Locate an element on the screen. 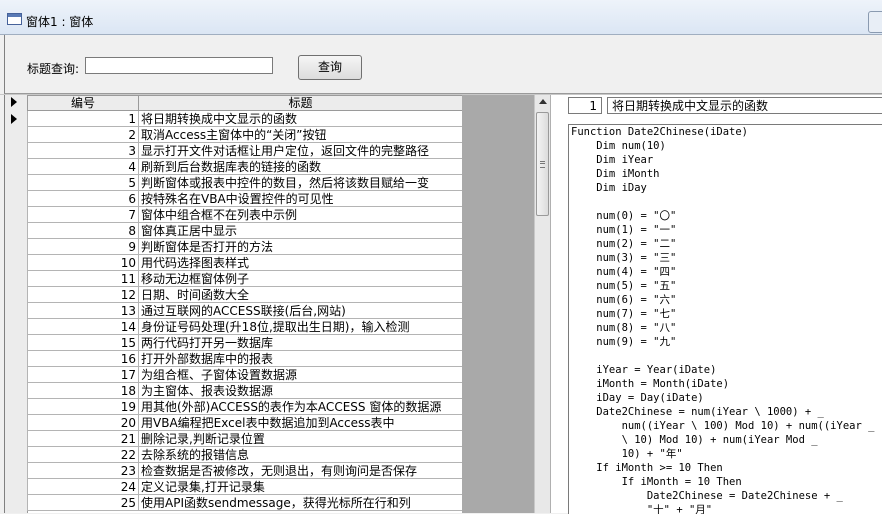  cell-title: 判断窗体或报表中控件的数目，然后将该数目赋给一变 is located at coordinates (300, 182).